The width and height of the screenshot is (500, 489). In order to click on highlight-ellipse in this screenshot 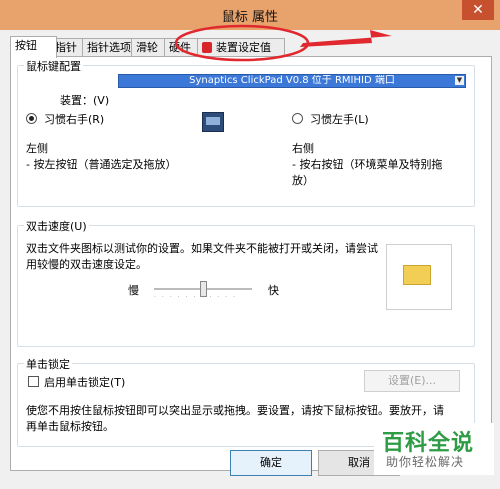, I will do `click(242, 43)`.